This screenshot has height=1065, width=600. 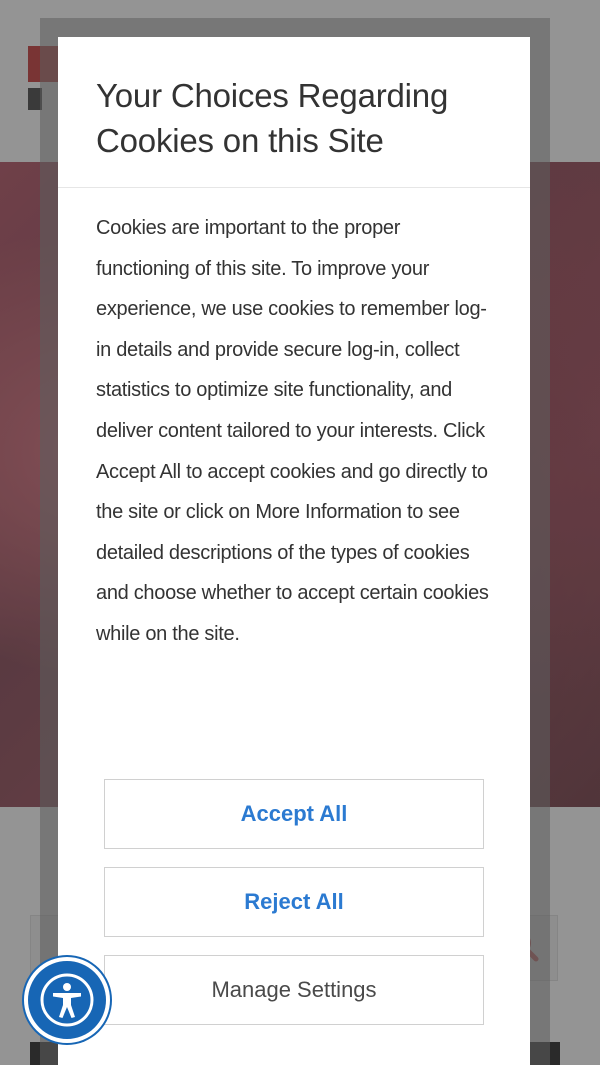 I want to click on manage-settings-button: Manage Settings, so click(x=294, y=990).